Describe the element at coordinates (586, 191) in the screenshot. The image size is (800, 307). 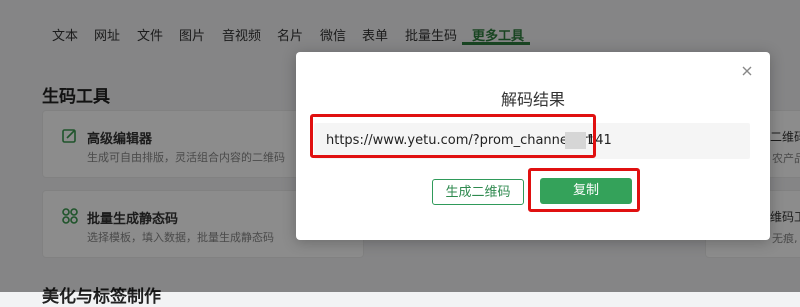
I see `copy-button: 复制` at that location.